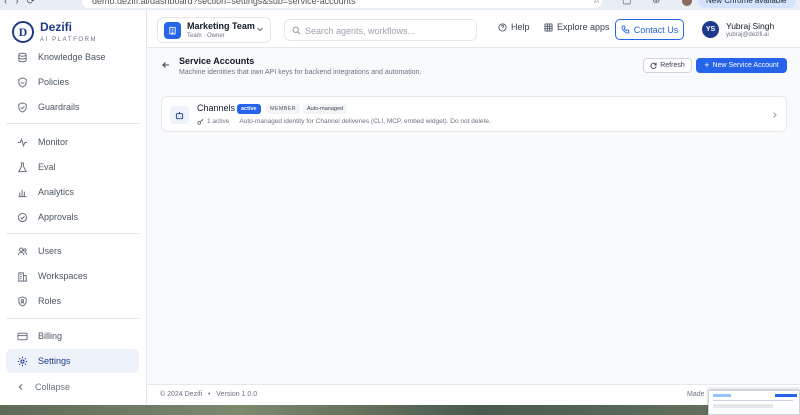 This screenshot has width=800, height=415. What do you see at coordinates (54, 82) in the screenshot?
I see `sidebar-item-label: Policies` at bounding box center [54, 82].